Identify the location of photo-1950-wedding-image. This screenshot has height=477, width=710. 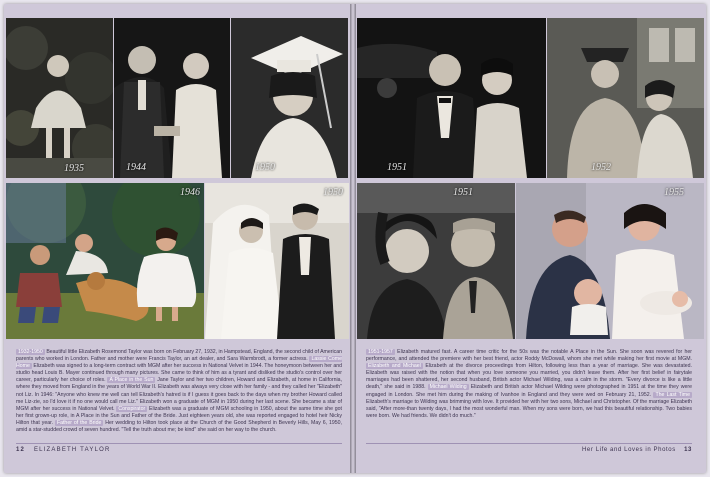
(277, 261).